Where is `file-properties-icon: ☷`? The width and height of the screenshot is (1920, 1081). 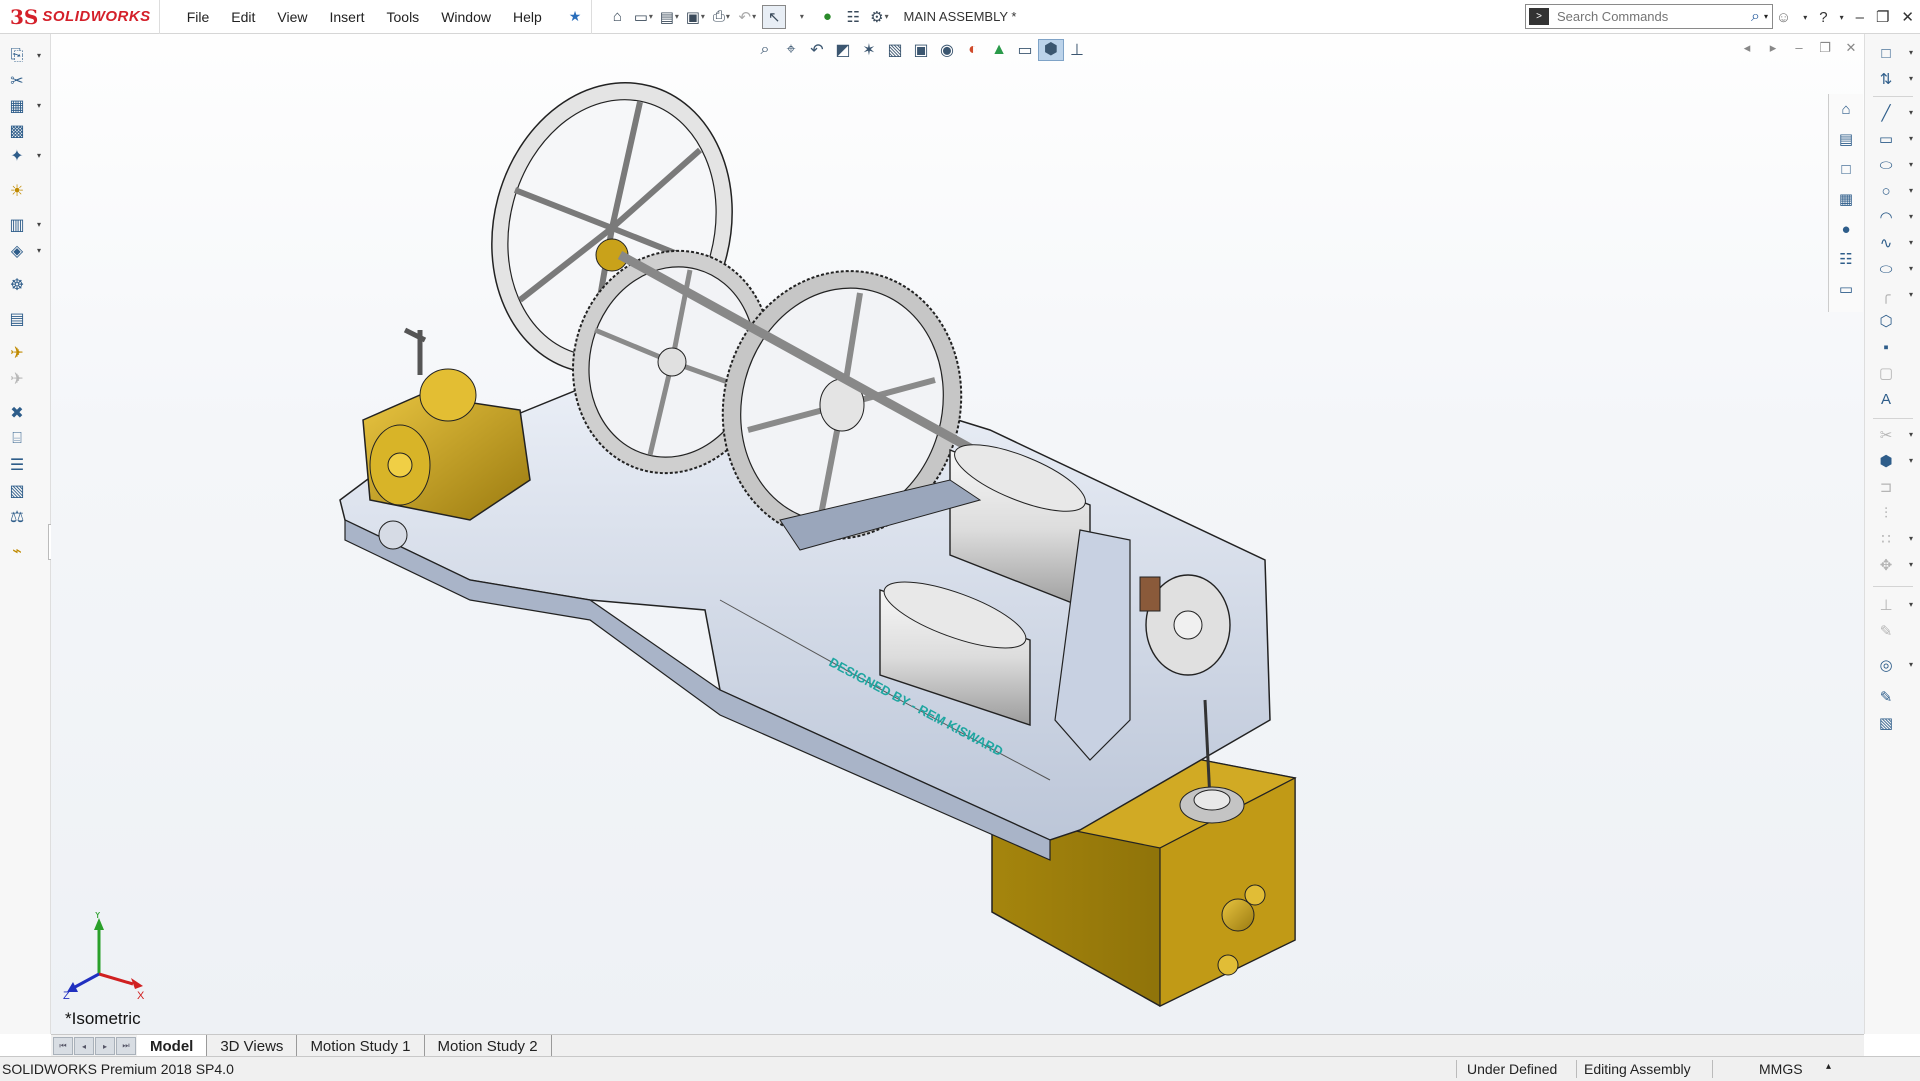 file-properties-icon: ☷ is located at coordinates (853, 17).